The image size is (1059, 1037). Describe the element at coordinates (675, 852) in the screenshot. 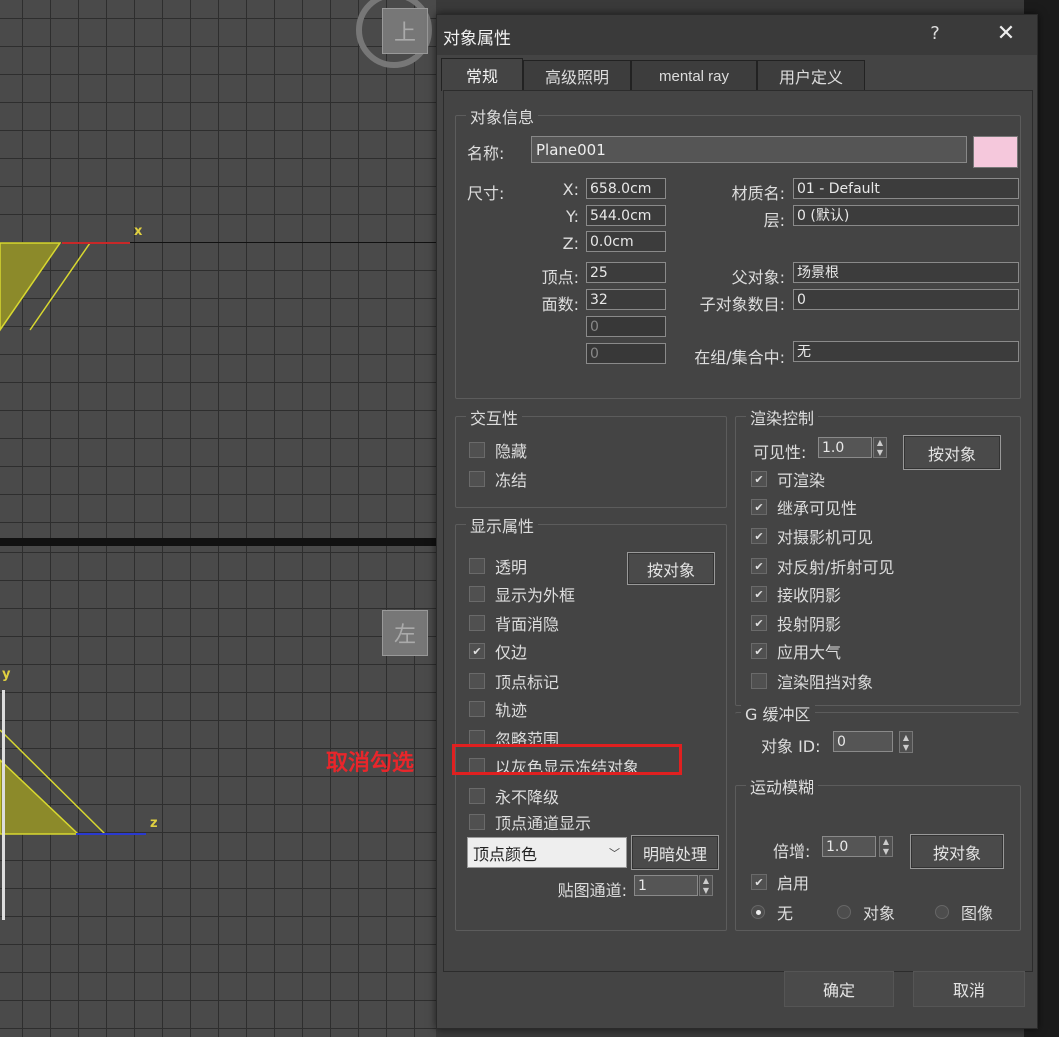

I see `shaded-button: 明暗处理` at that location.